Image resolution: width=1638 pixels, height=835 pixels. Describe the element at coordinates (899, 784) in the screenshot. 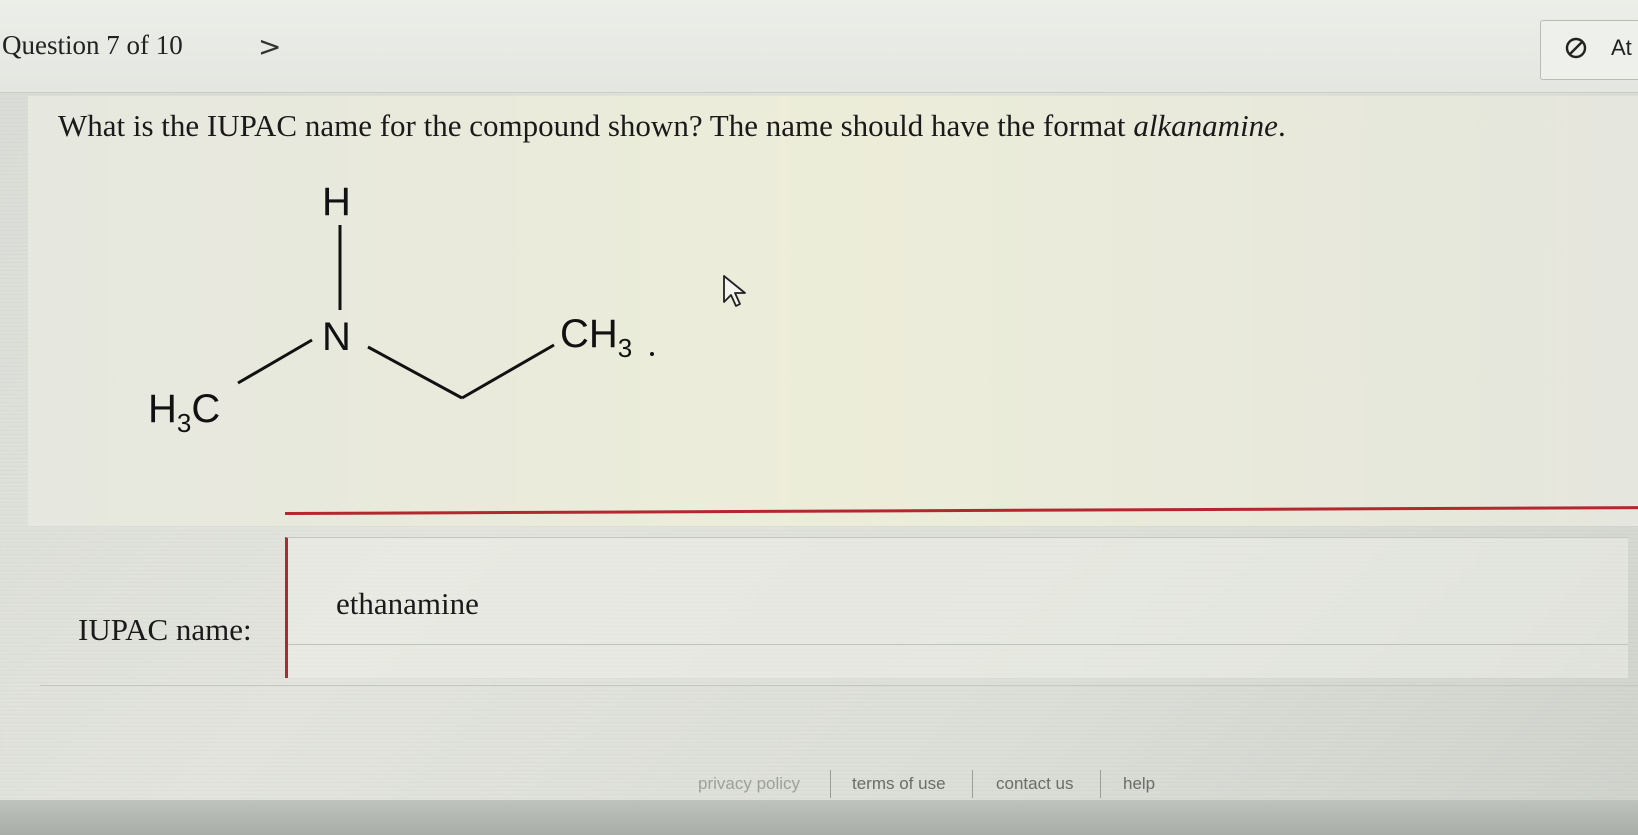

I see `footer-link-terms: terms of use` at that location.